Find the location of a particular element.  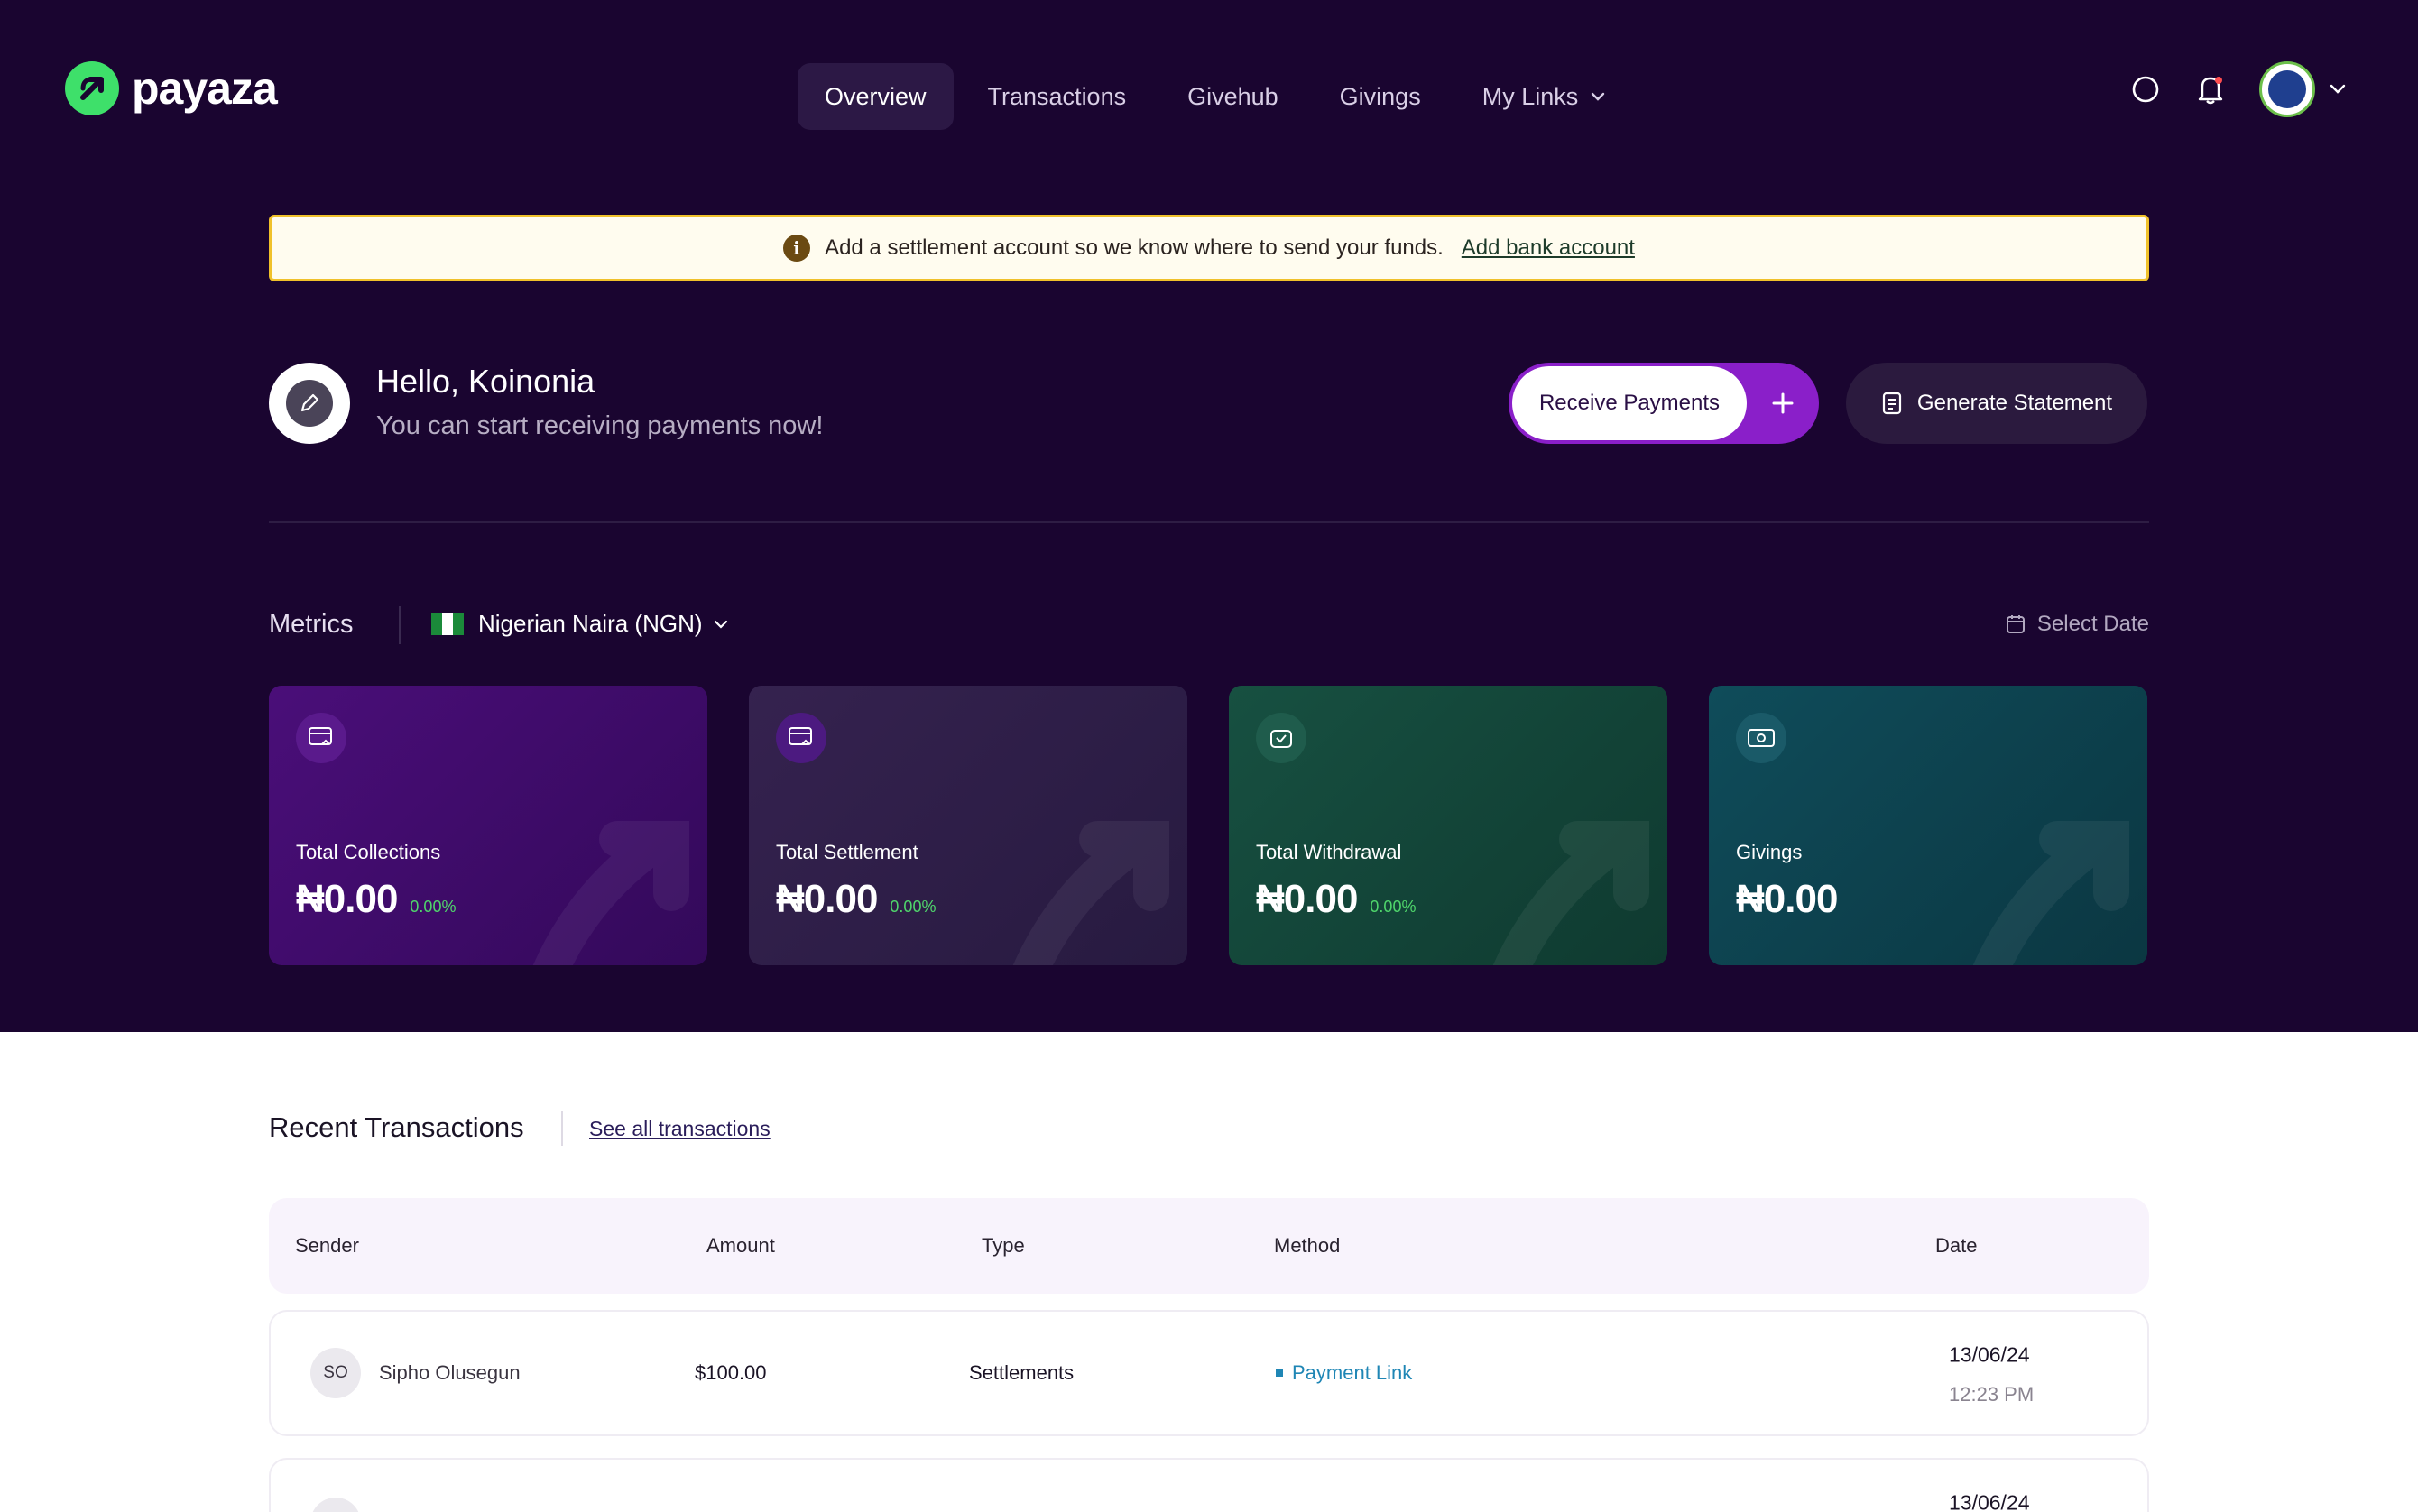

generate-statement-button: Generate Statement is located at coordinates (1997, 403).